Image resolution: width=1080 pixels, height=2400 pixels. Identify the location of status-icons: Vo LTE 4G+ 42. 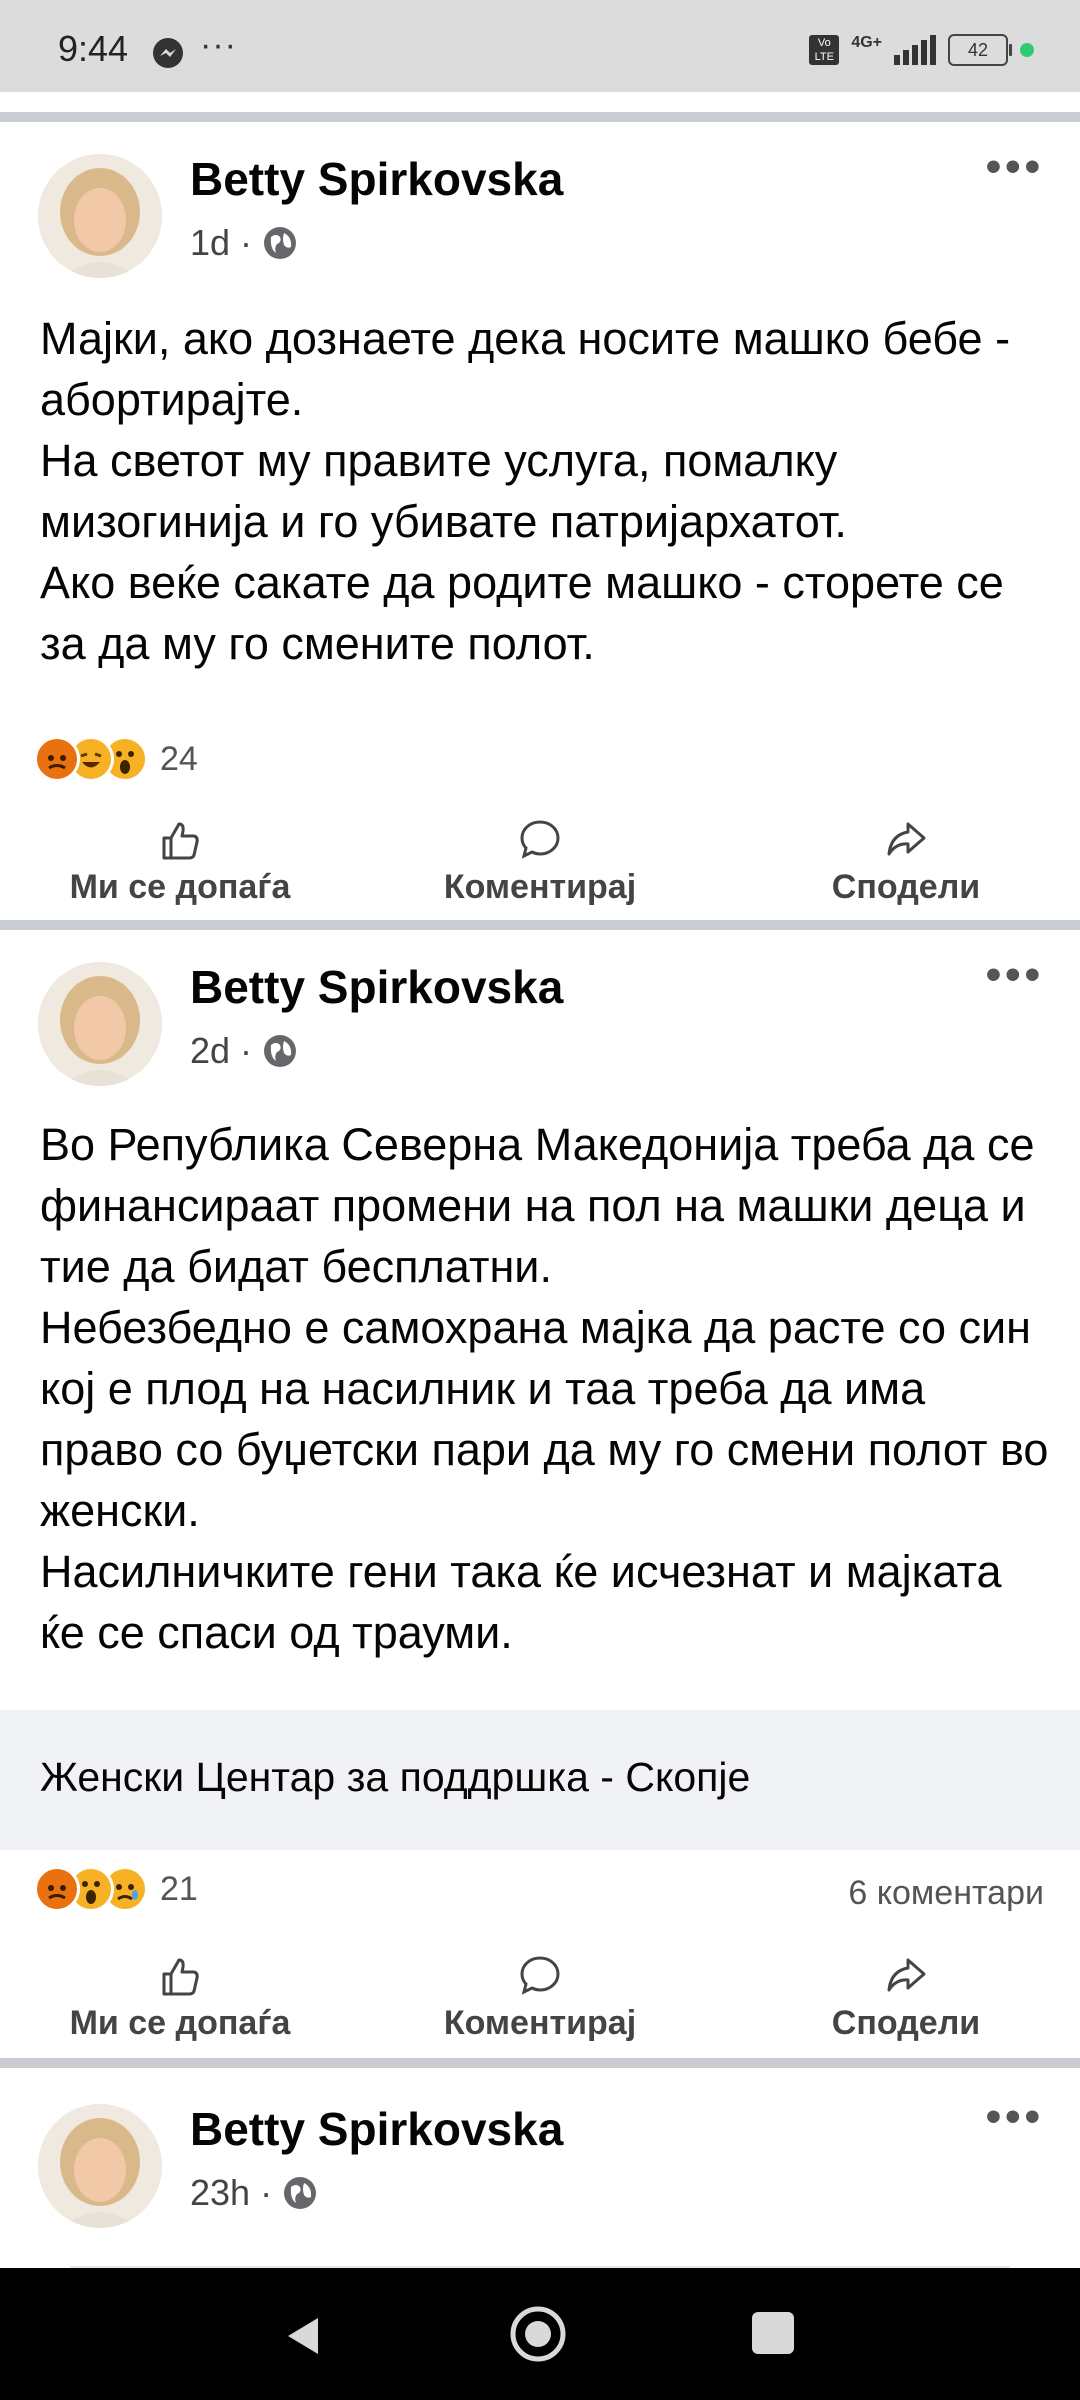
(921, 50).